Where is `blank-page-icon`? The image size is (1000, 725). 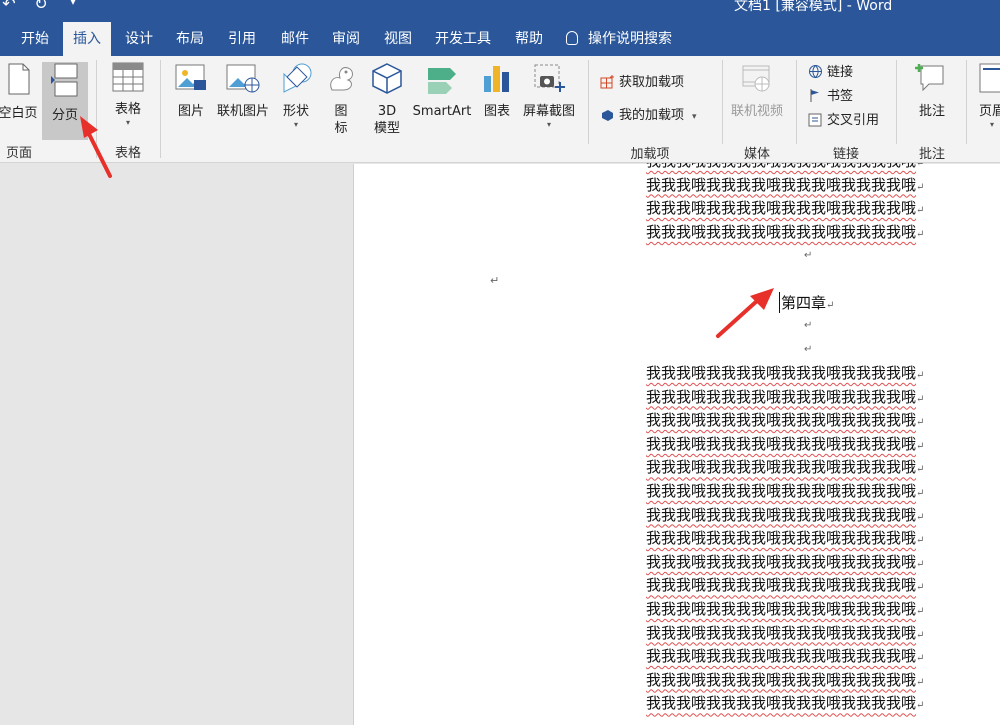 blank-page-icon is located at coordinates (19, 79).